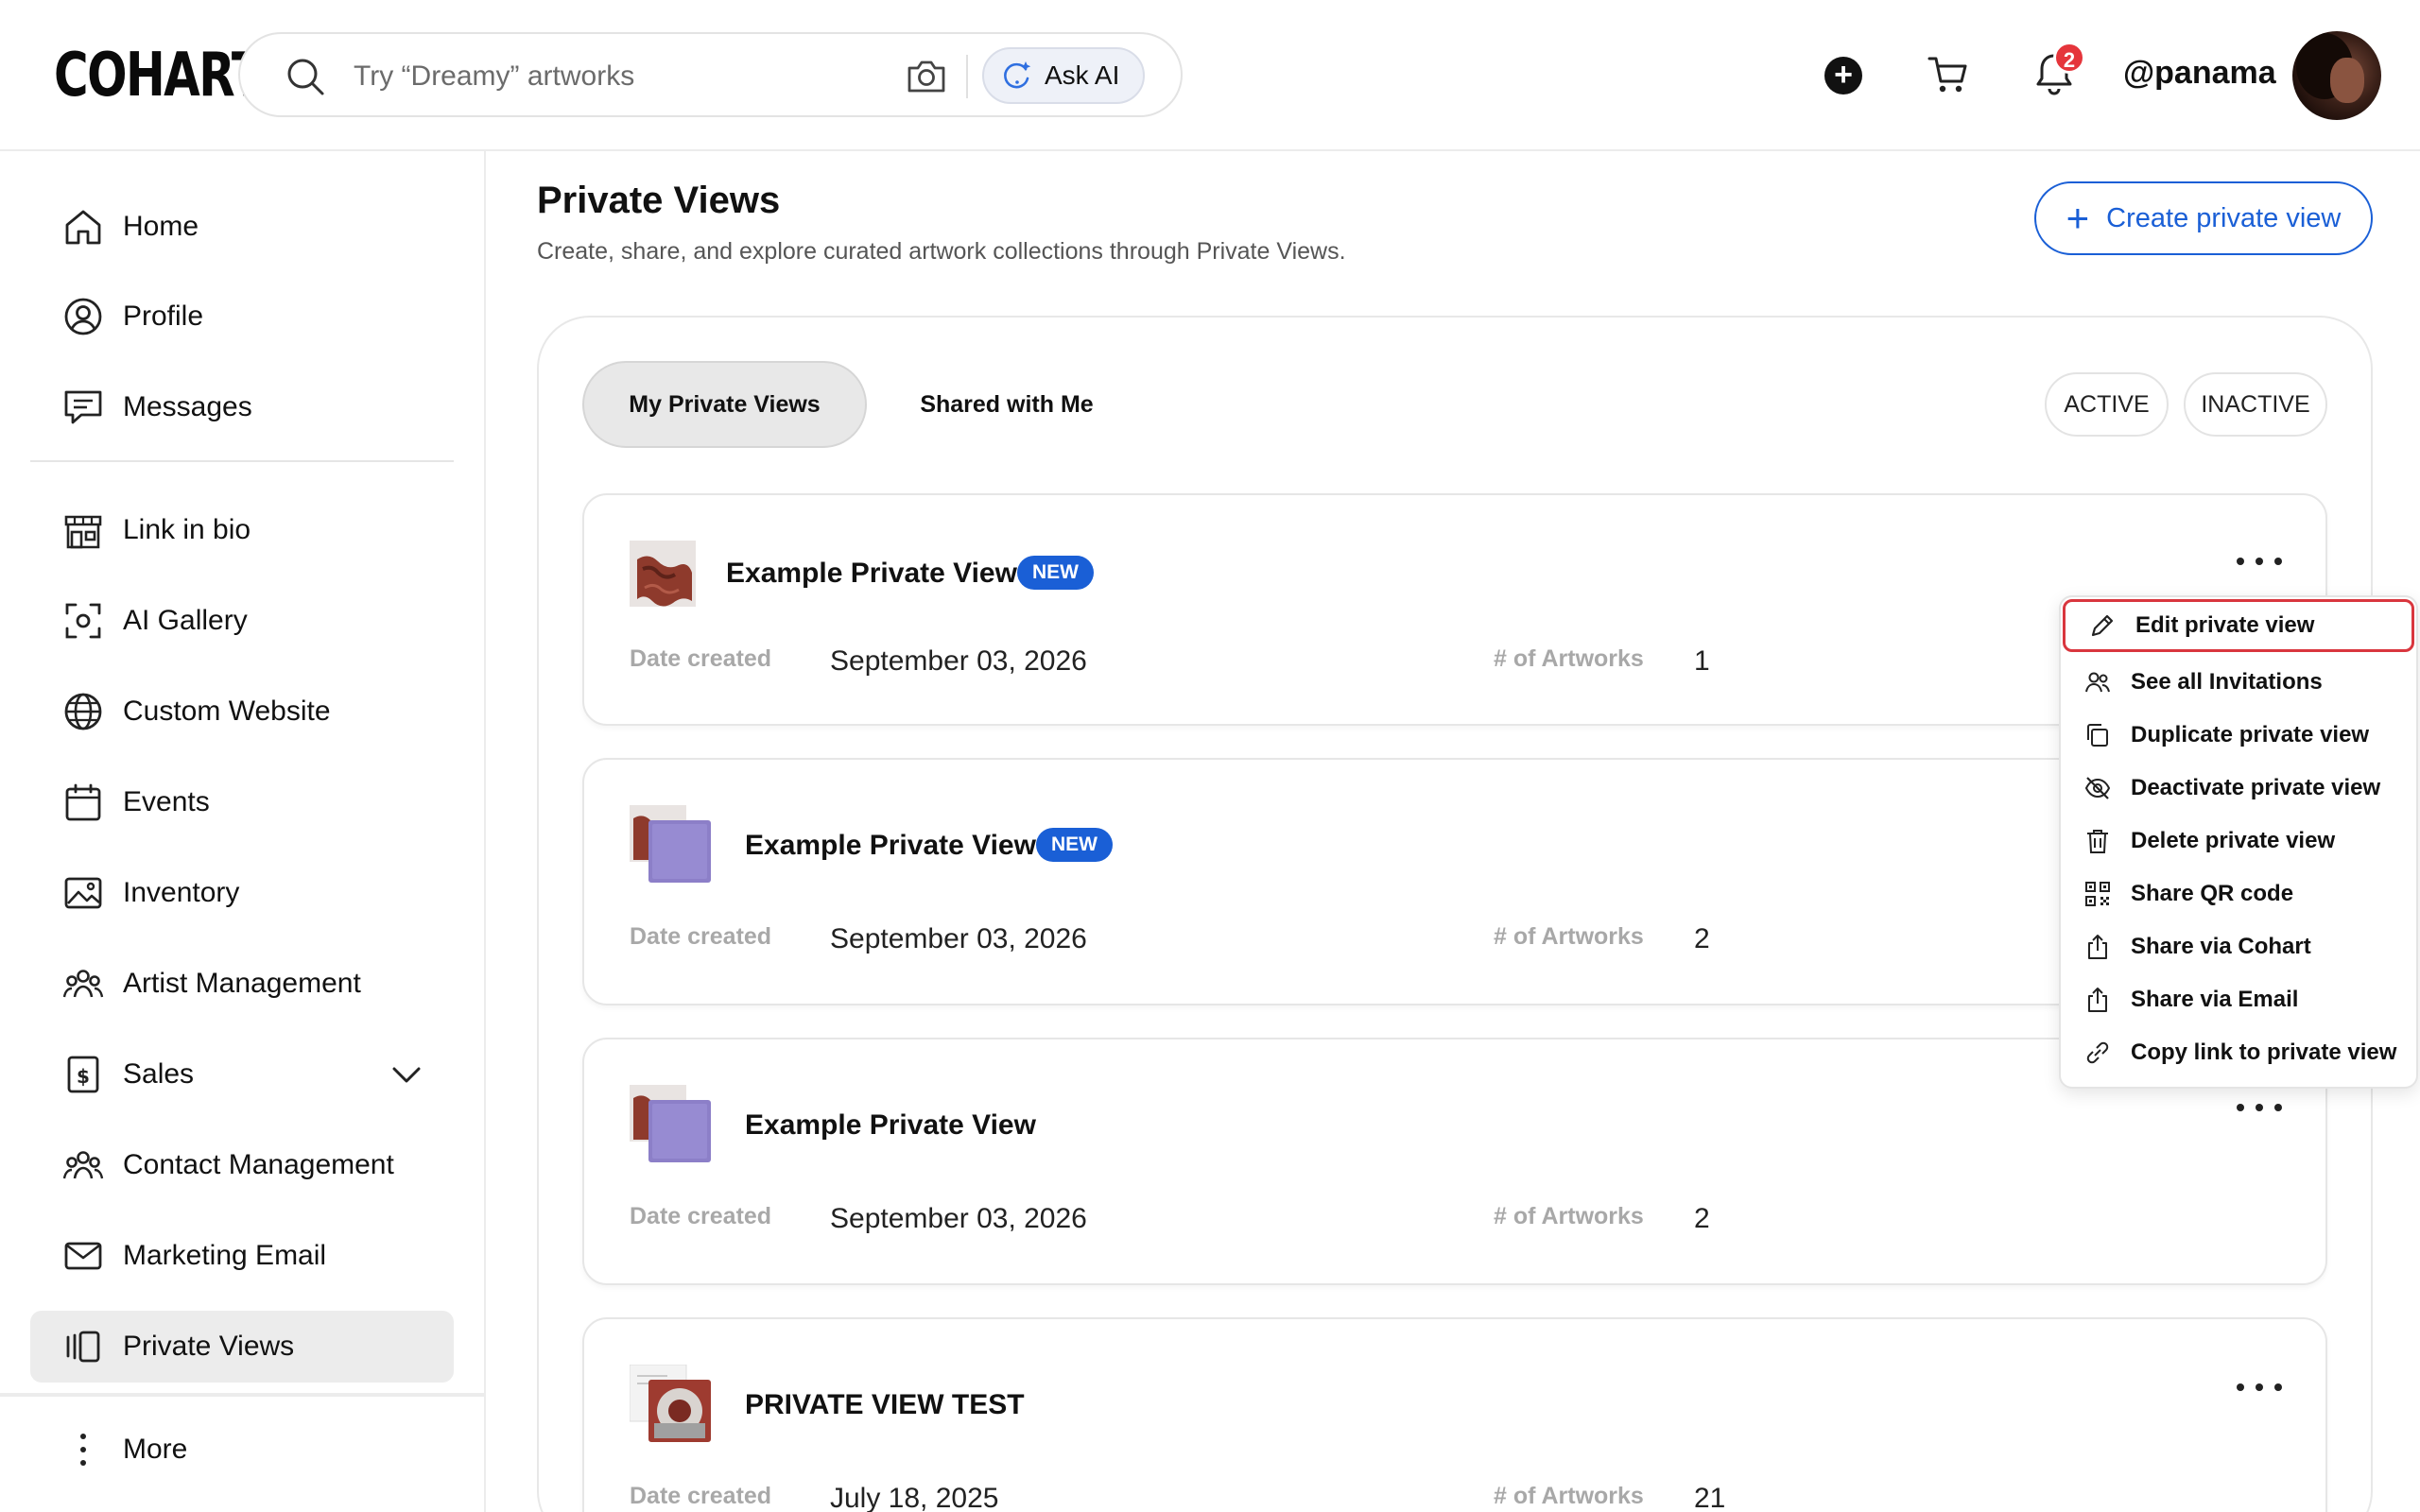  Describe the element at coordinates (2097, 788) in the screenshot. I see `eye-off-icon` at that location.